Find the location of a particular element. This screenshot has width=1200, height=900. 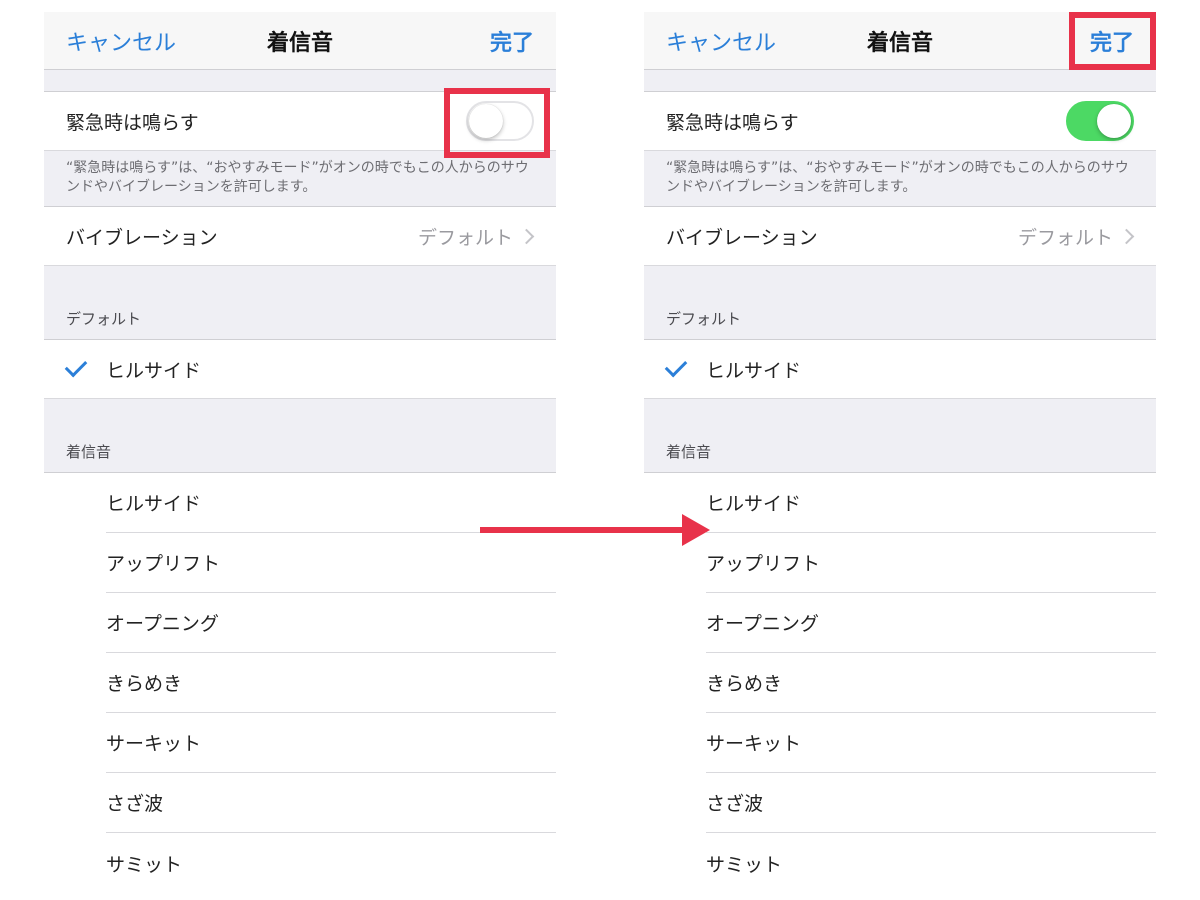

arrow-head-icon is located at coordinates (696, 530).